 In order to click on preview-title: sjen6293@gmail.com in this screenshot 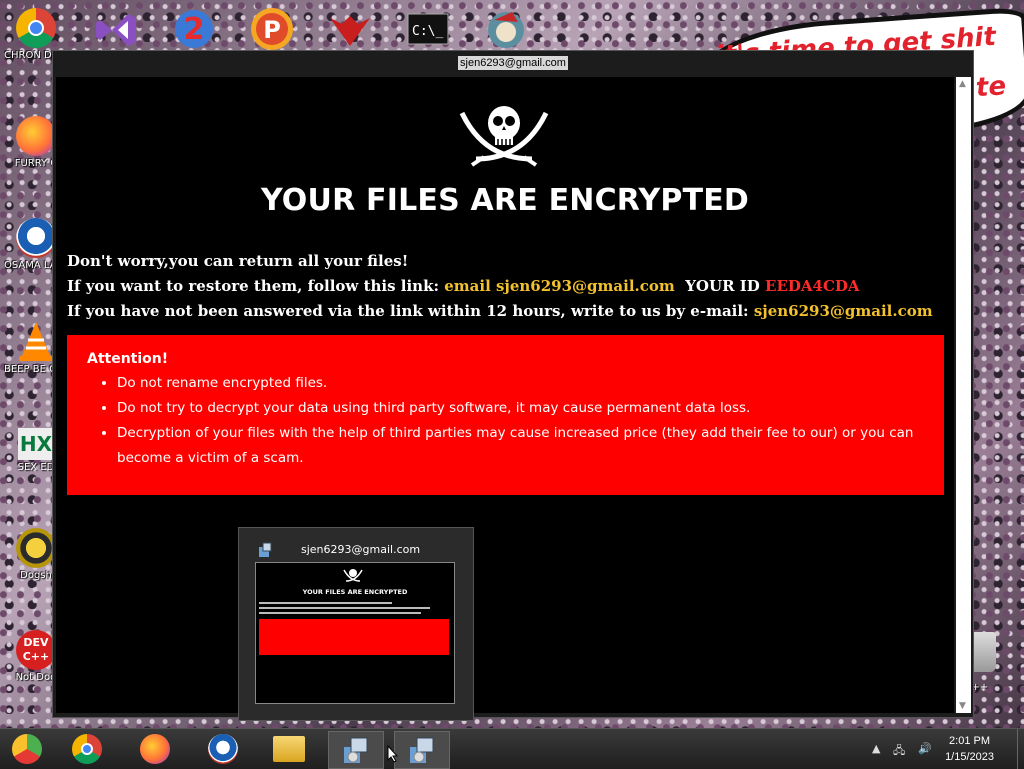, I will do `click(361, 549)`.